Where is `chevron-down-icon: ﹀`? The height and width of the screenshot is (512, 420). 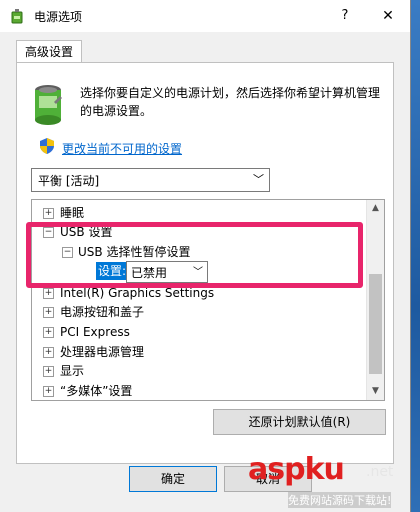
chevron-down-icon: ﹀ is located at coordinates (258, 179).